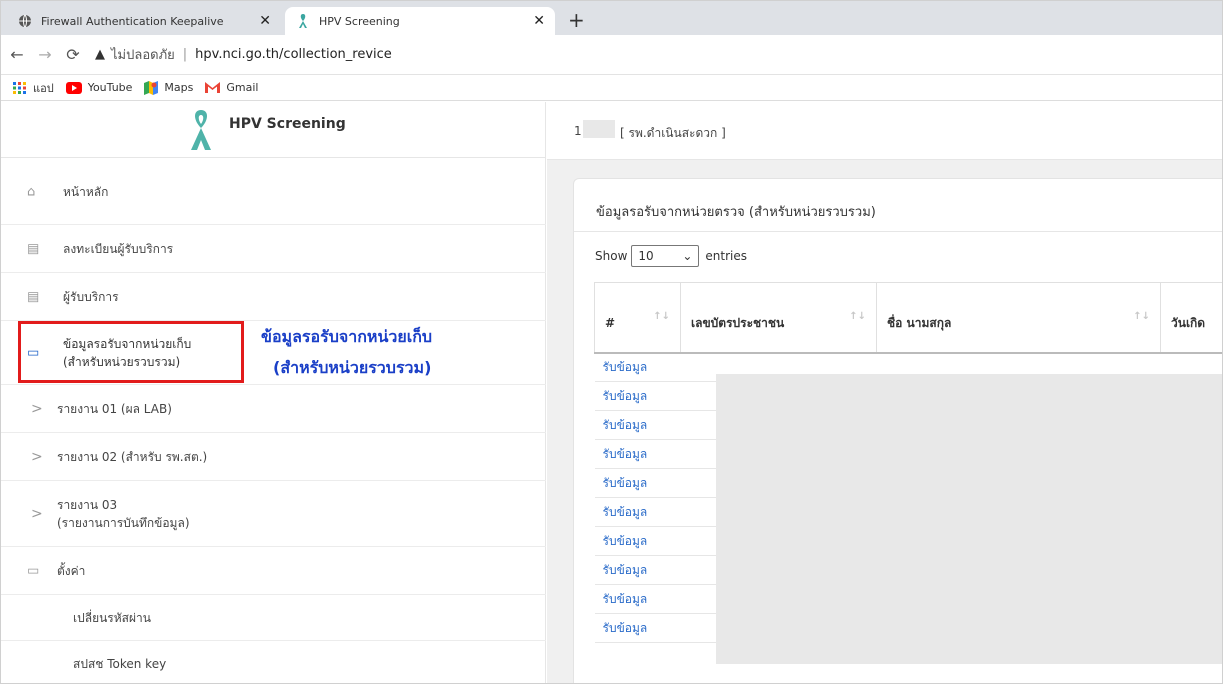 The width and height of the screenshot is (1223, 684). I want to click on insecure-label: ไม่ปลอดภัย, so click(143, 55).